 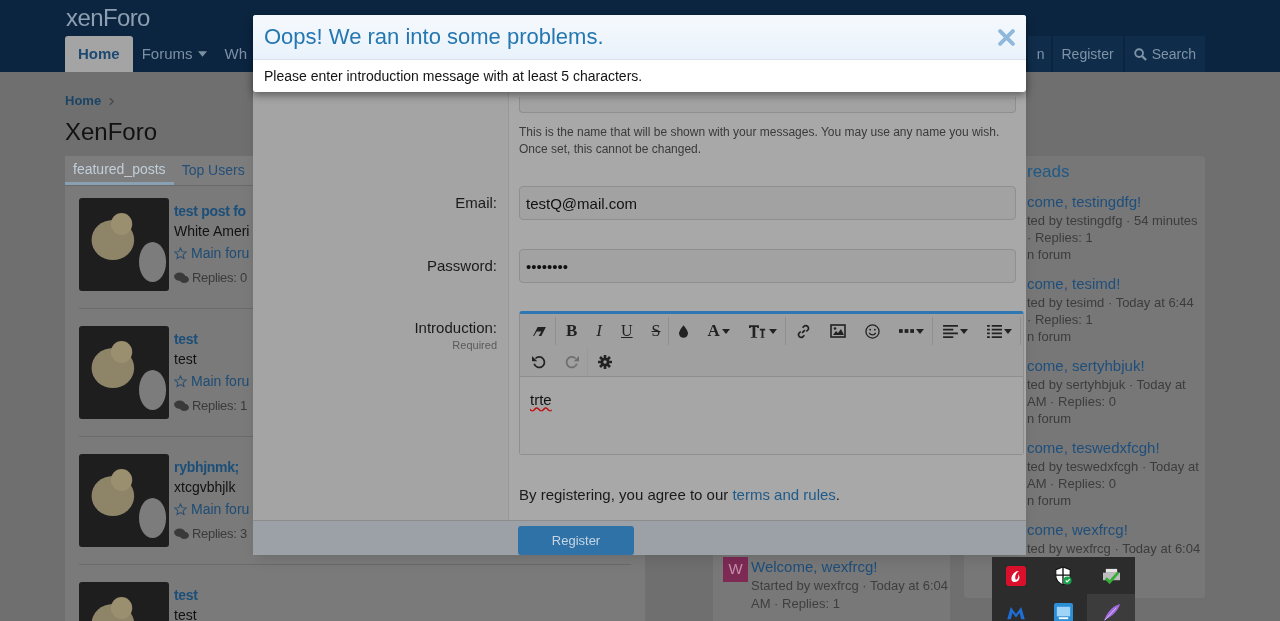 What do you see at coordinates (1039, 54) in the screenshot?
I see `nav-link: n` at bounding box center [1039, 54].